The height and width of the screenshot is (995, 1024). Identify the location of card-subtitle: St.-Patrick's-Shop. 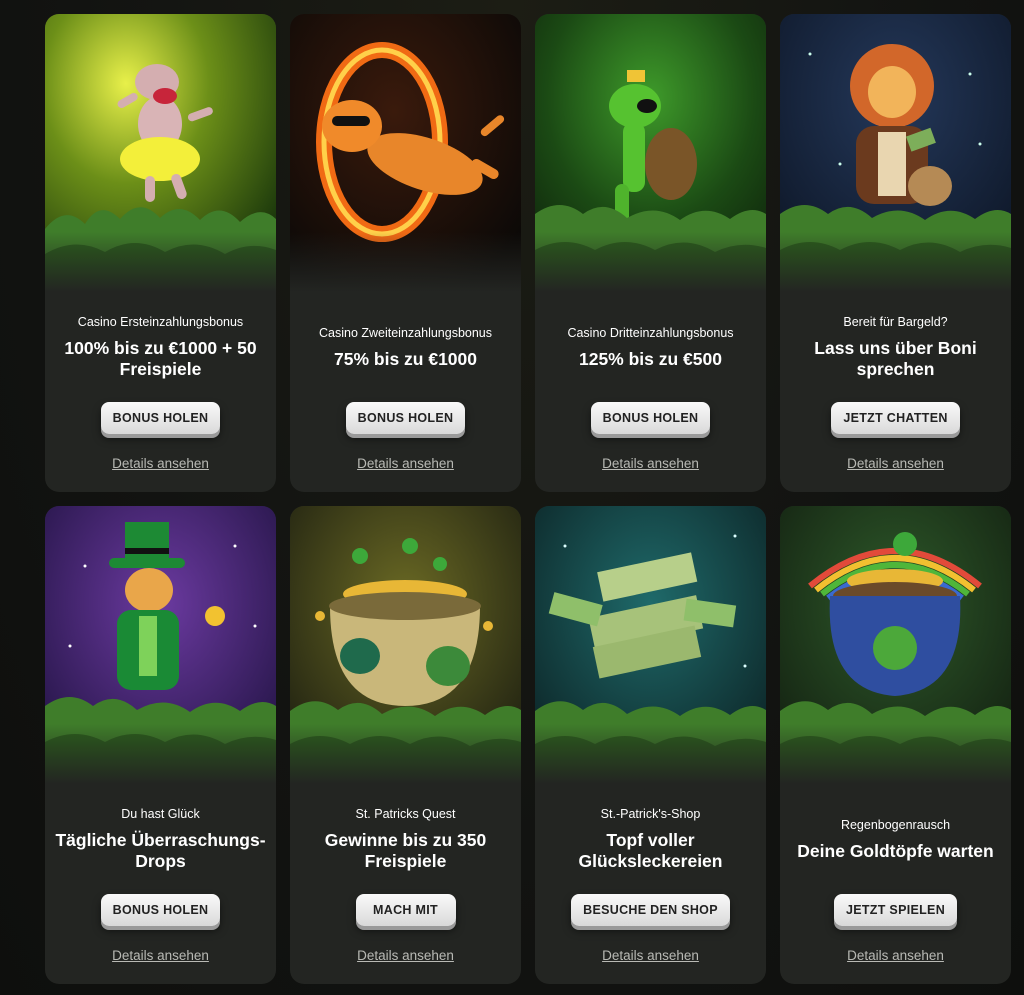
(650, 814).